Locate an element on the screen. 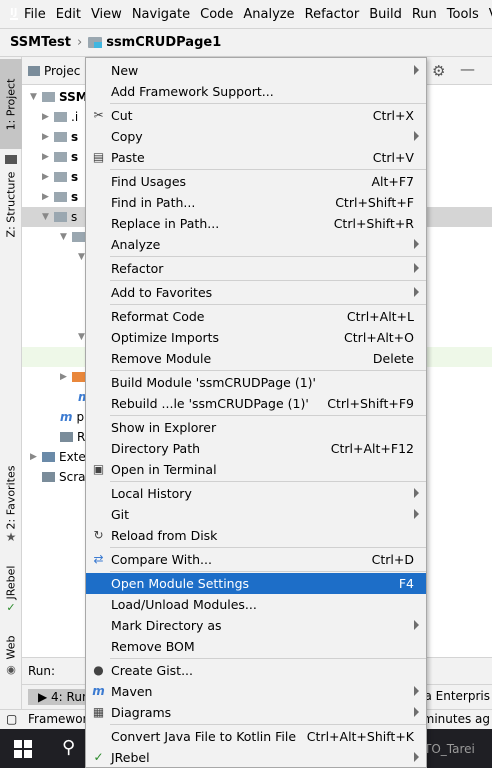 The height and width of the screenshot is (768, 492). tree-item: R is located at coordinates (72, 437).